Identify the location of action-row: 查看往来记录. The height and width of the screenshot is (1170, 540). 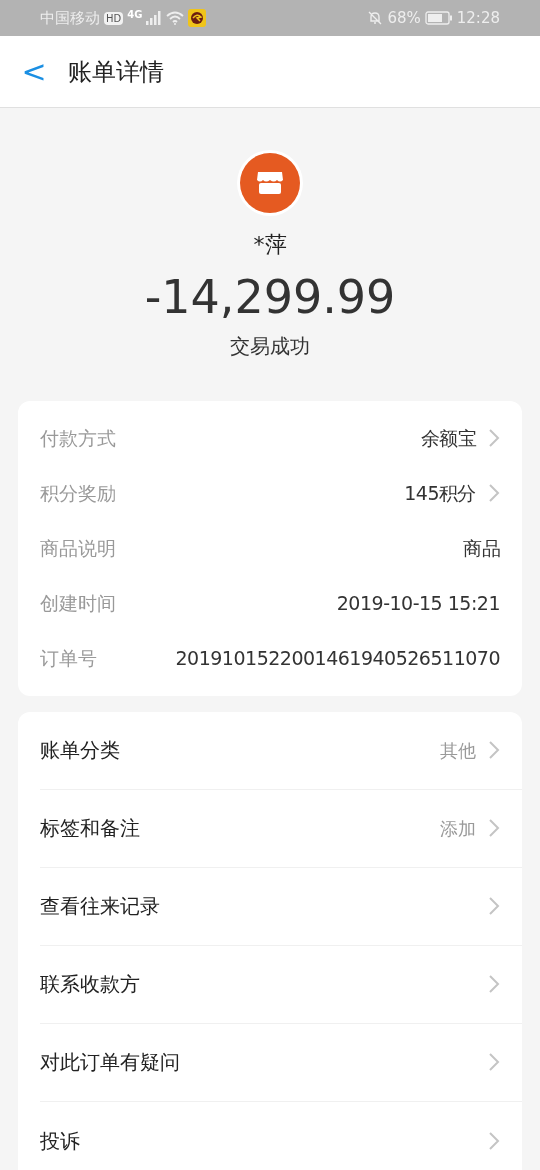
(281, 906).